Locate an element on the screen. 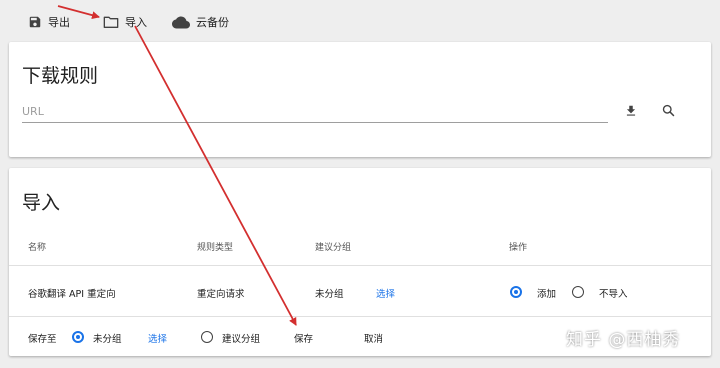 The width and height of the screenshot is (720, 368). cloud-backup-label: 云备份 is located at coordinates (212, 22).